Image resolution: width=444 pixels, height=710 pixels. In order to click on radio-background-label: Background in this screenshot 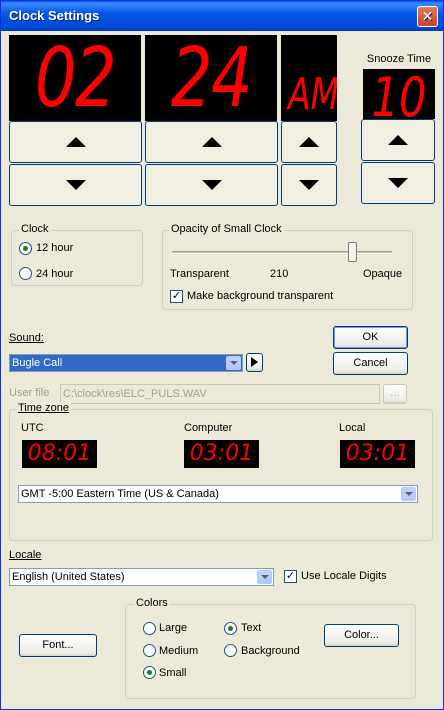, I will do `click(270, 651)`.